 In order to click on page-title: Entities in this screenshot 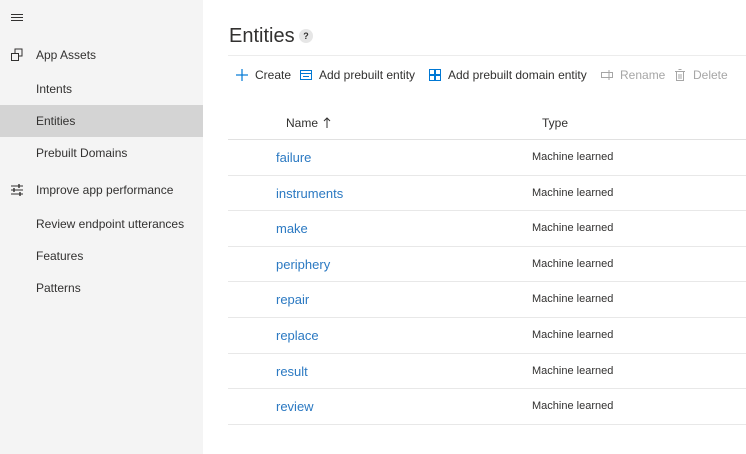, I will do `click(262, 36)`.